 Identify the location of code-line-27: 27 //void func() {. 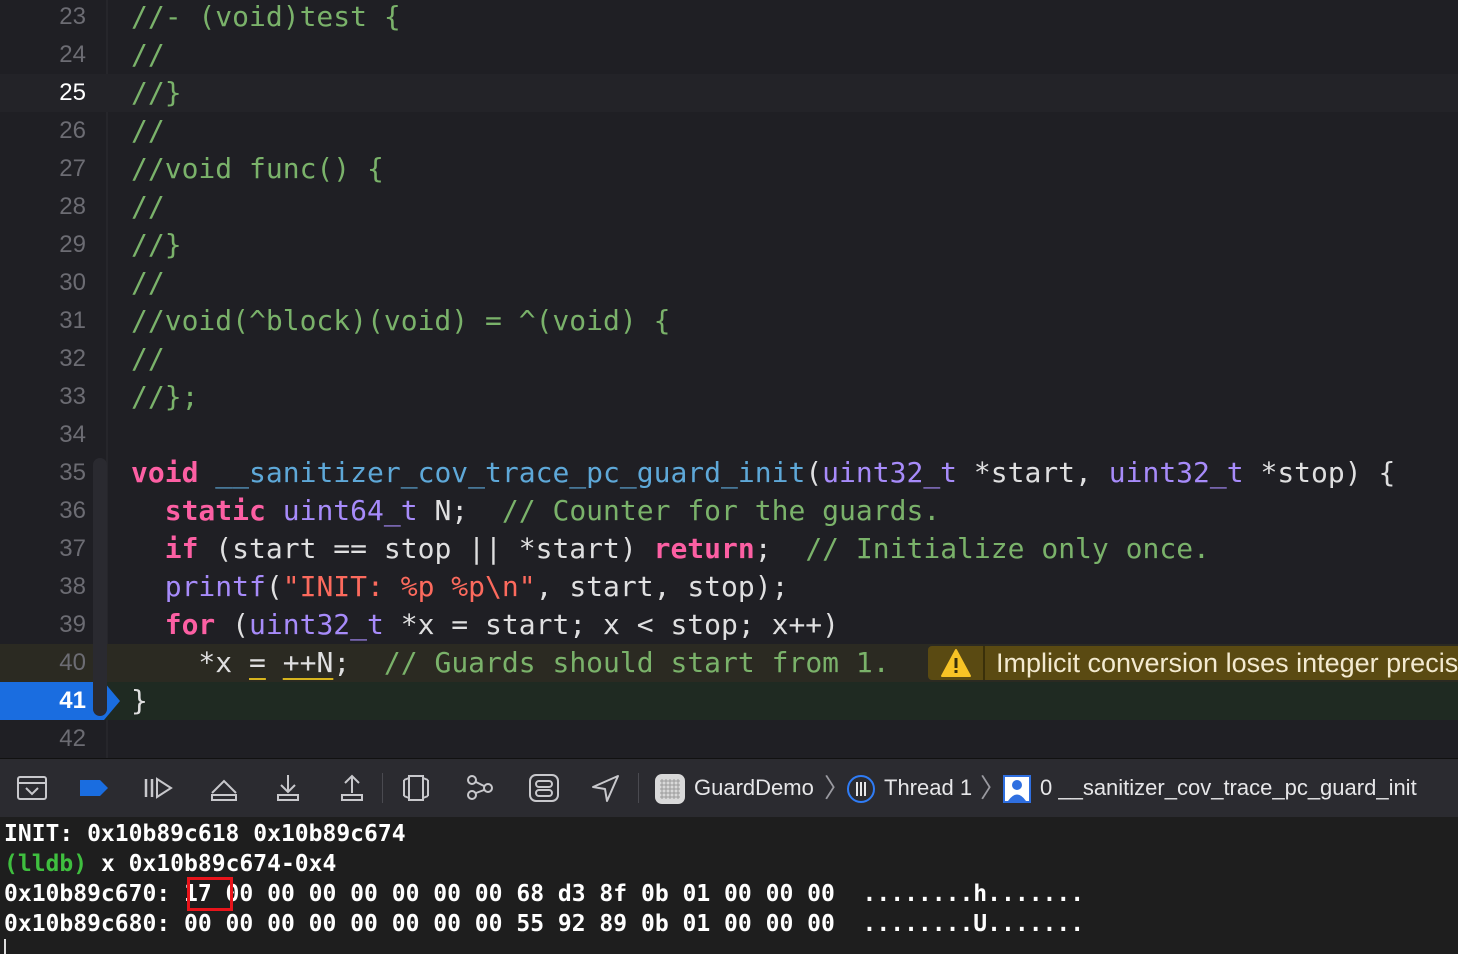
(729, 169).